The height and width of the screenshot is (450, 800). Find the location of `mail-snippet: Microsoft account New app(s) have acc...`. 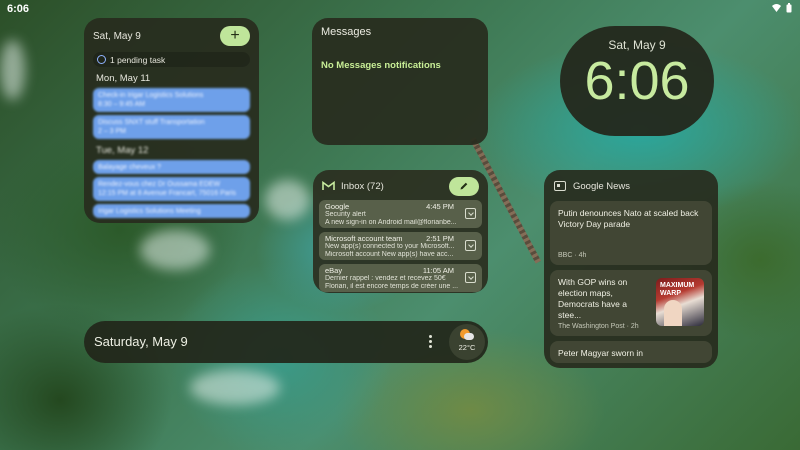

mail-snippet: Microsoft account New app(s) have acc... is located at coordinates (389, 254).